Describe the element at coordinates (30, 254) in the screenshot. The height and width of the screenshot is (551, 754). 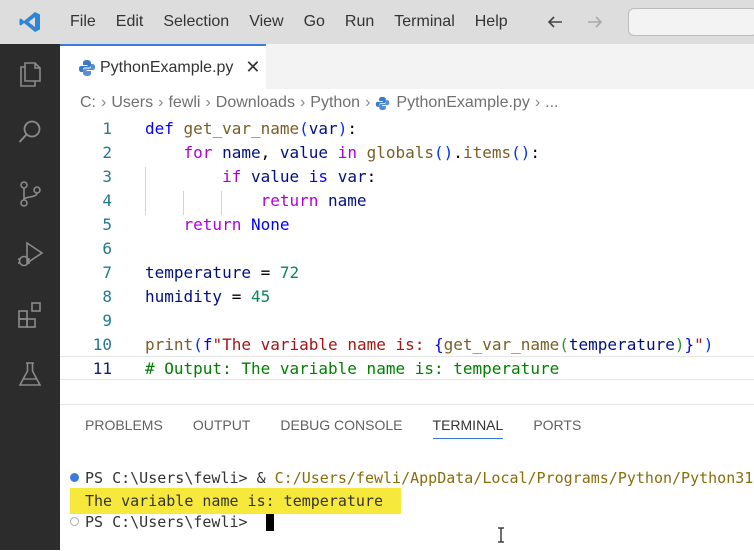
I see `run-debug-icon` at that location.